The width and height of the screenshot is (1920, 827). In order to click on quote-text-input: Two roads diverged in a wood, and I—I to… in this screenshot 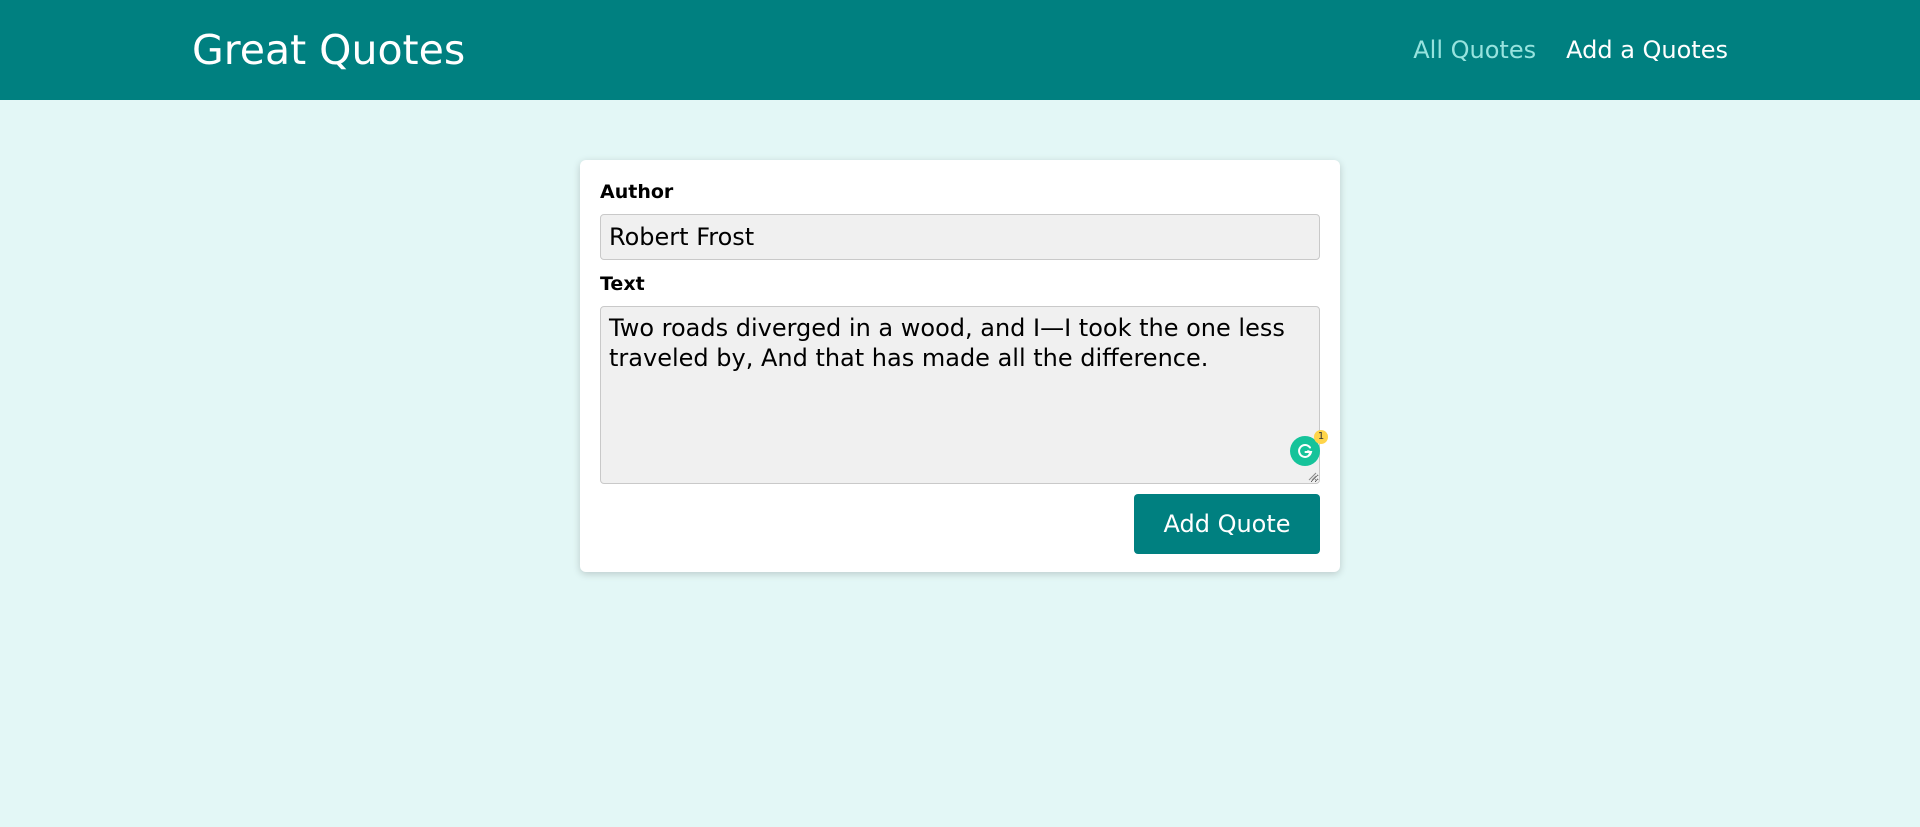, I will do `click(960, 395)`.